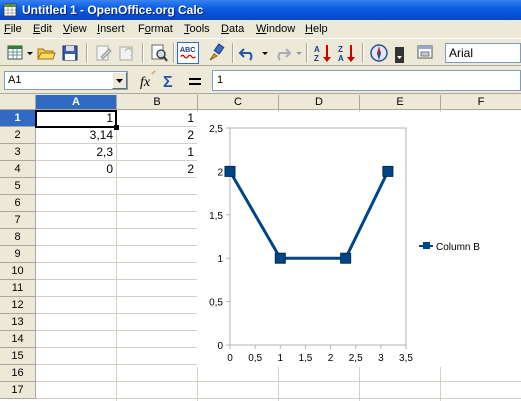 This screenshot has width=521, height=401. I want to click on row-header-8: 8, so click(18, 237).